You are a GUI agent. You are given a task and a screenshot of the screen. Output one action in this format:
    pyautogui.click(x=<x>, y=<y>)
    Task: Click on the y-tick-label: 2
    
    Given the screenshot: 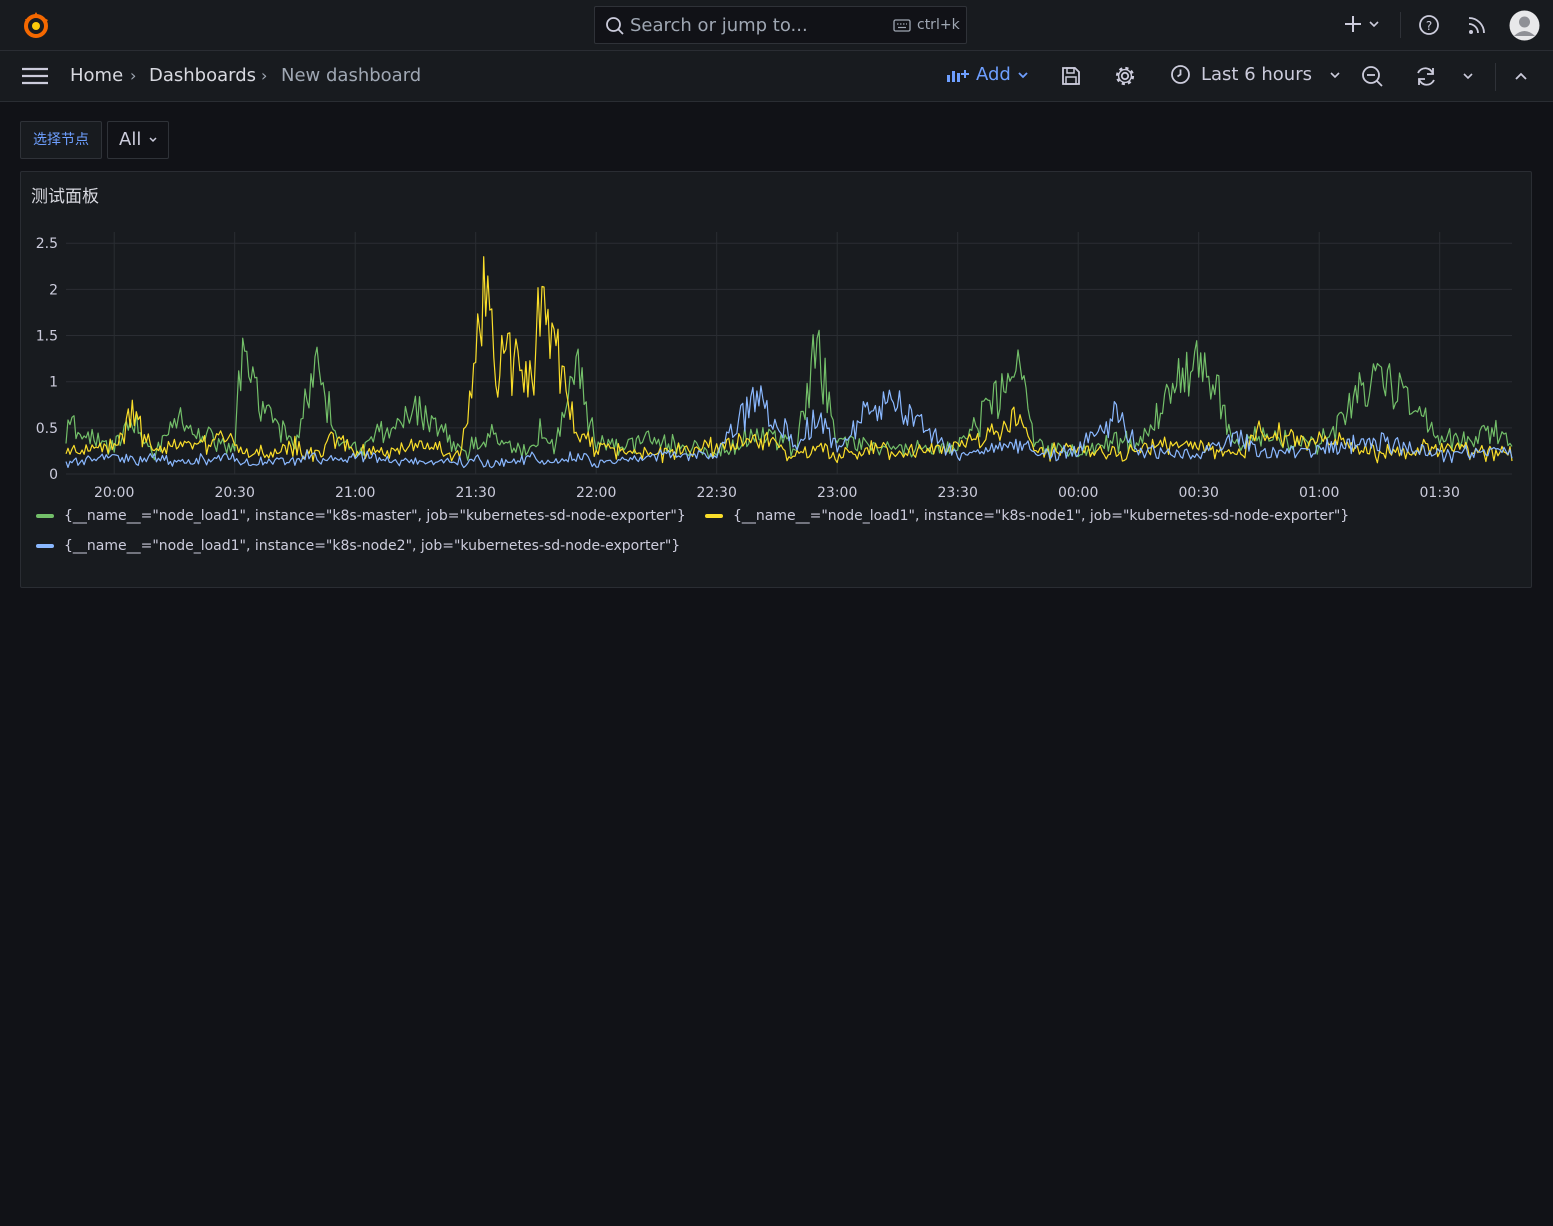 What is the action you would take?
    pyautogui.click(x=53, y=290)
    